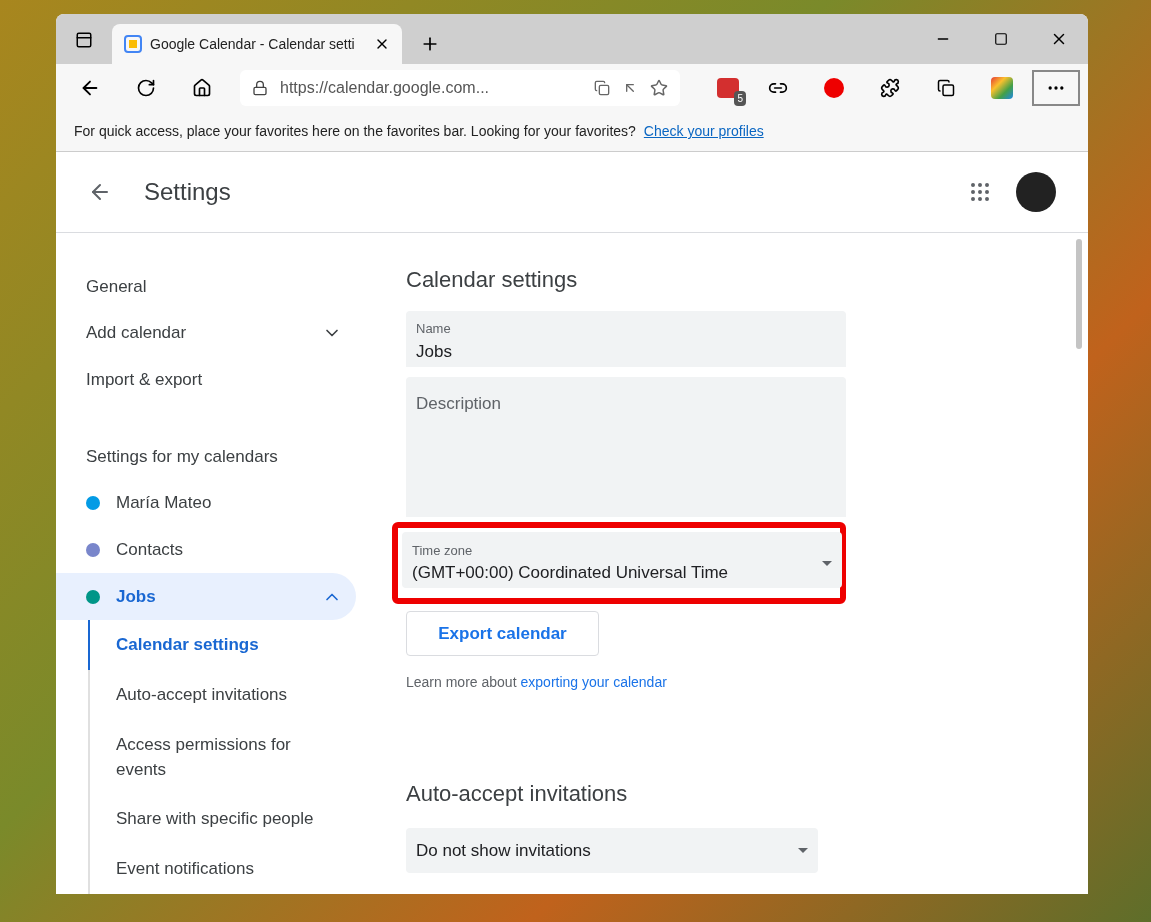 The width and height of the screenshot is (1151, 922). Describe the element at coordinates (206, 597) in the screenshot. I see `calendar-item: Jobs` at that location.